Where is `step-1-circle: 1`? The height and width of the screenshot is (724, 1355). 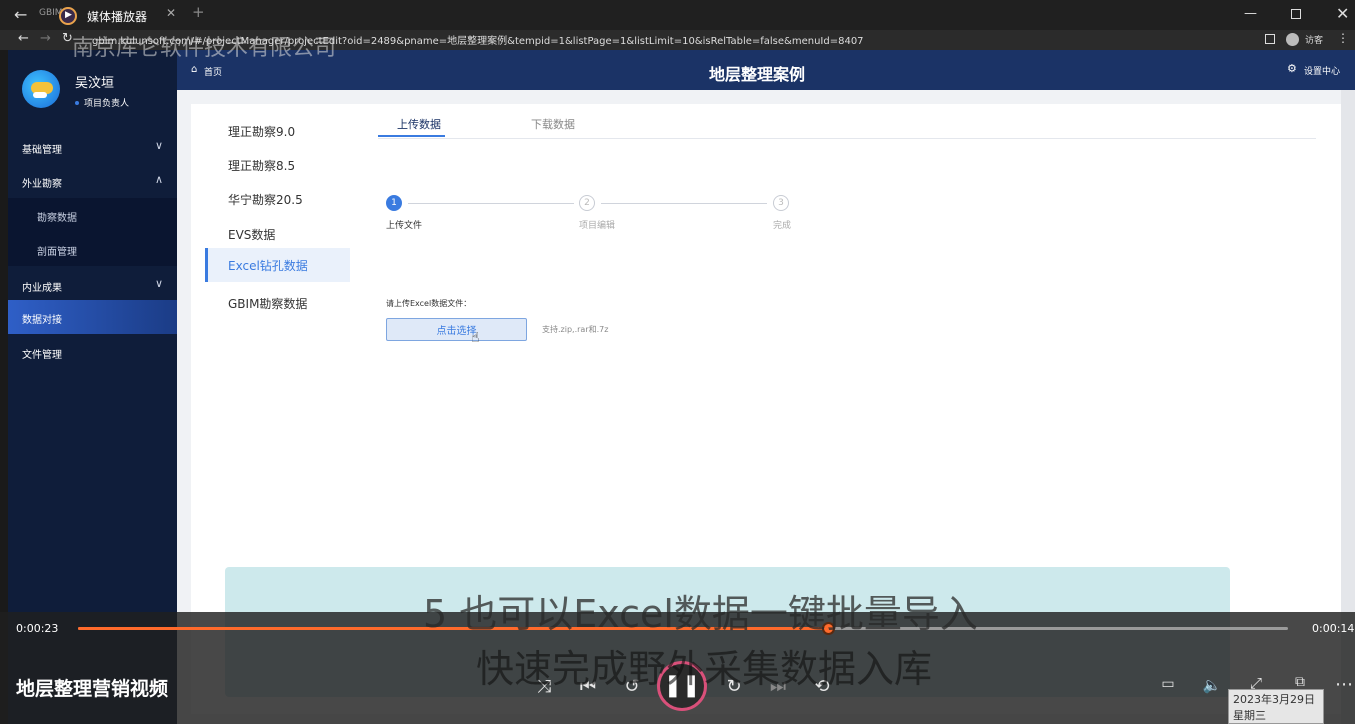
step-1-circle: 1 is located at coordinates (394, 203).